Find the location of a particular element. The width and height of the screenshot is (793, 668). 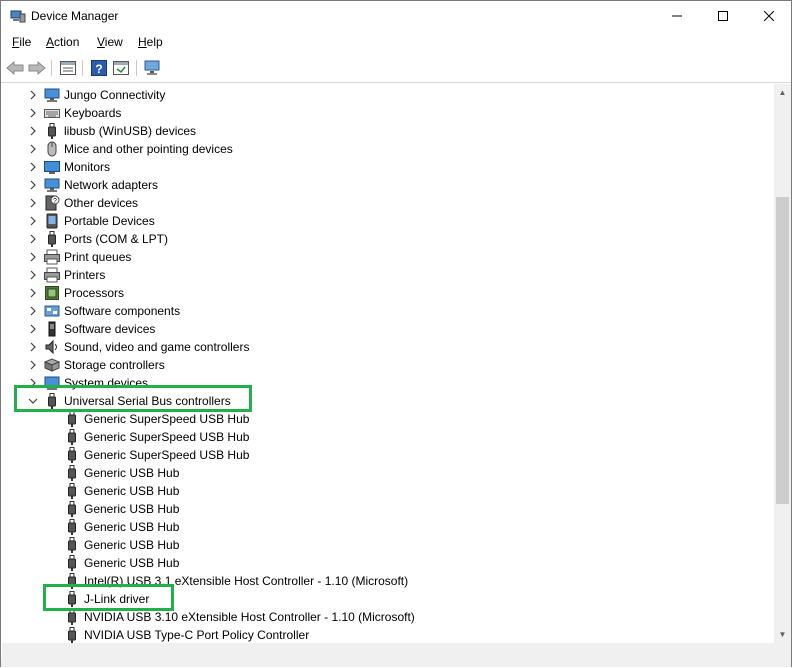

scroll-down-button: ▼ is located at coordinates (782, 634).